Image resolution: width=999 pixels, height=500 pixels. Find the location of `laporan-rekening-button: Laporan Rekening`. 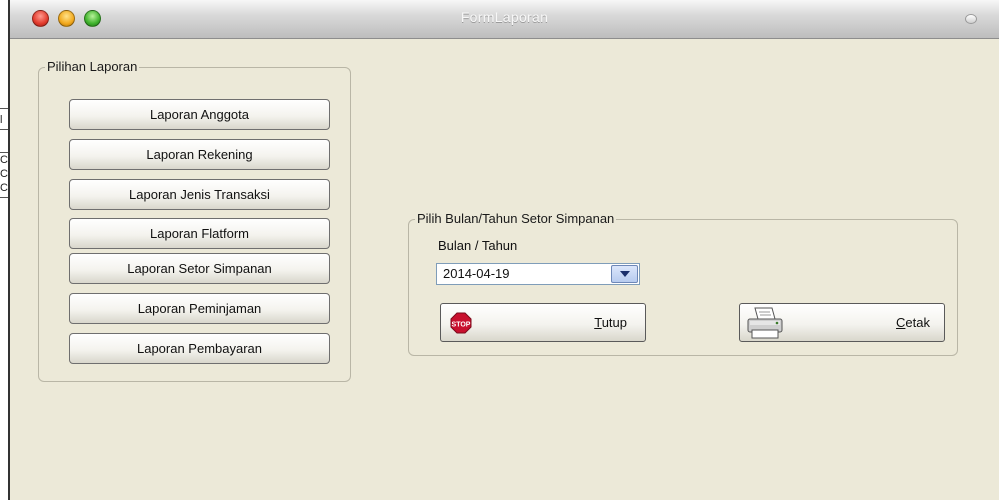

laporan-rekening-button: Laporan Rekening is located at coordinates (199, 154).